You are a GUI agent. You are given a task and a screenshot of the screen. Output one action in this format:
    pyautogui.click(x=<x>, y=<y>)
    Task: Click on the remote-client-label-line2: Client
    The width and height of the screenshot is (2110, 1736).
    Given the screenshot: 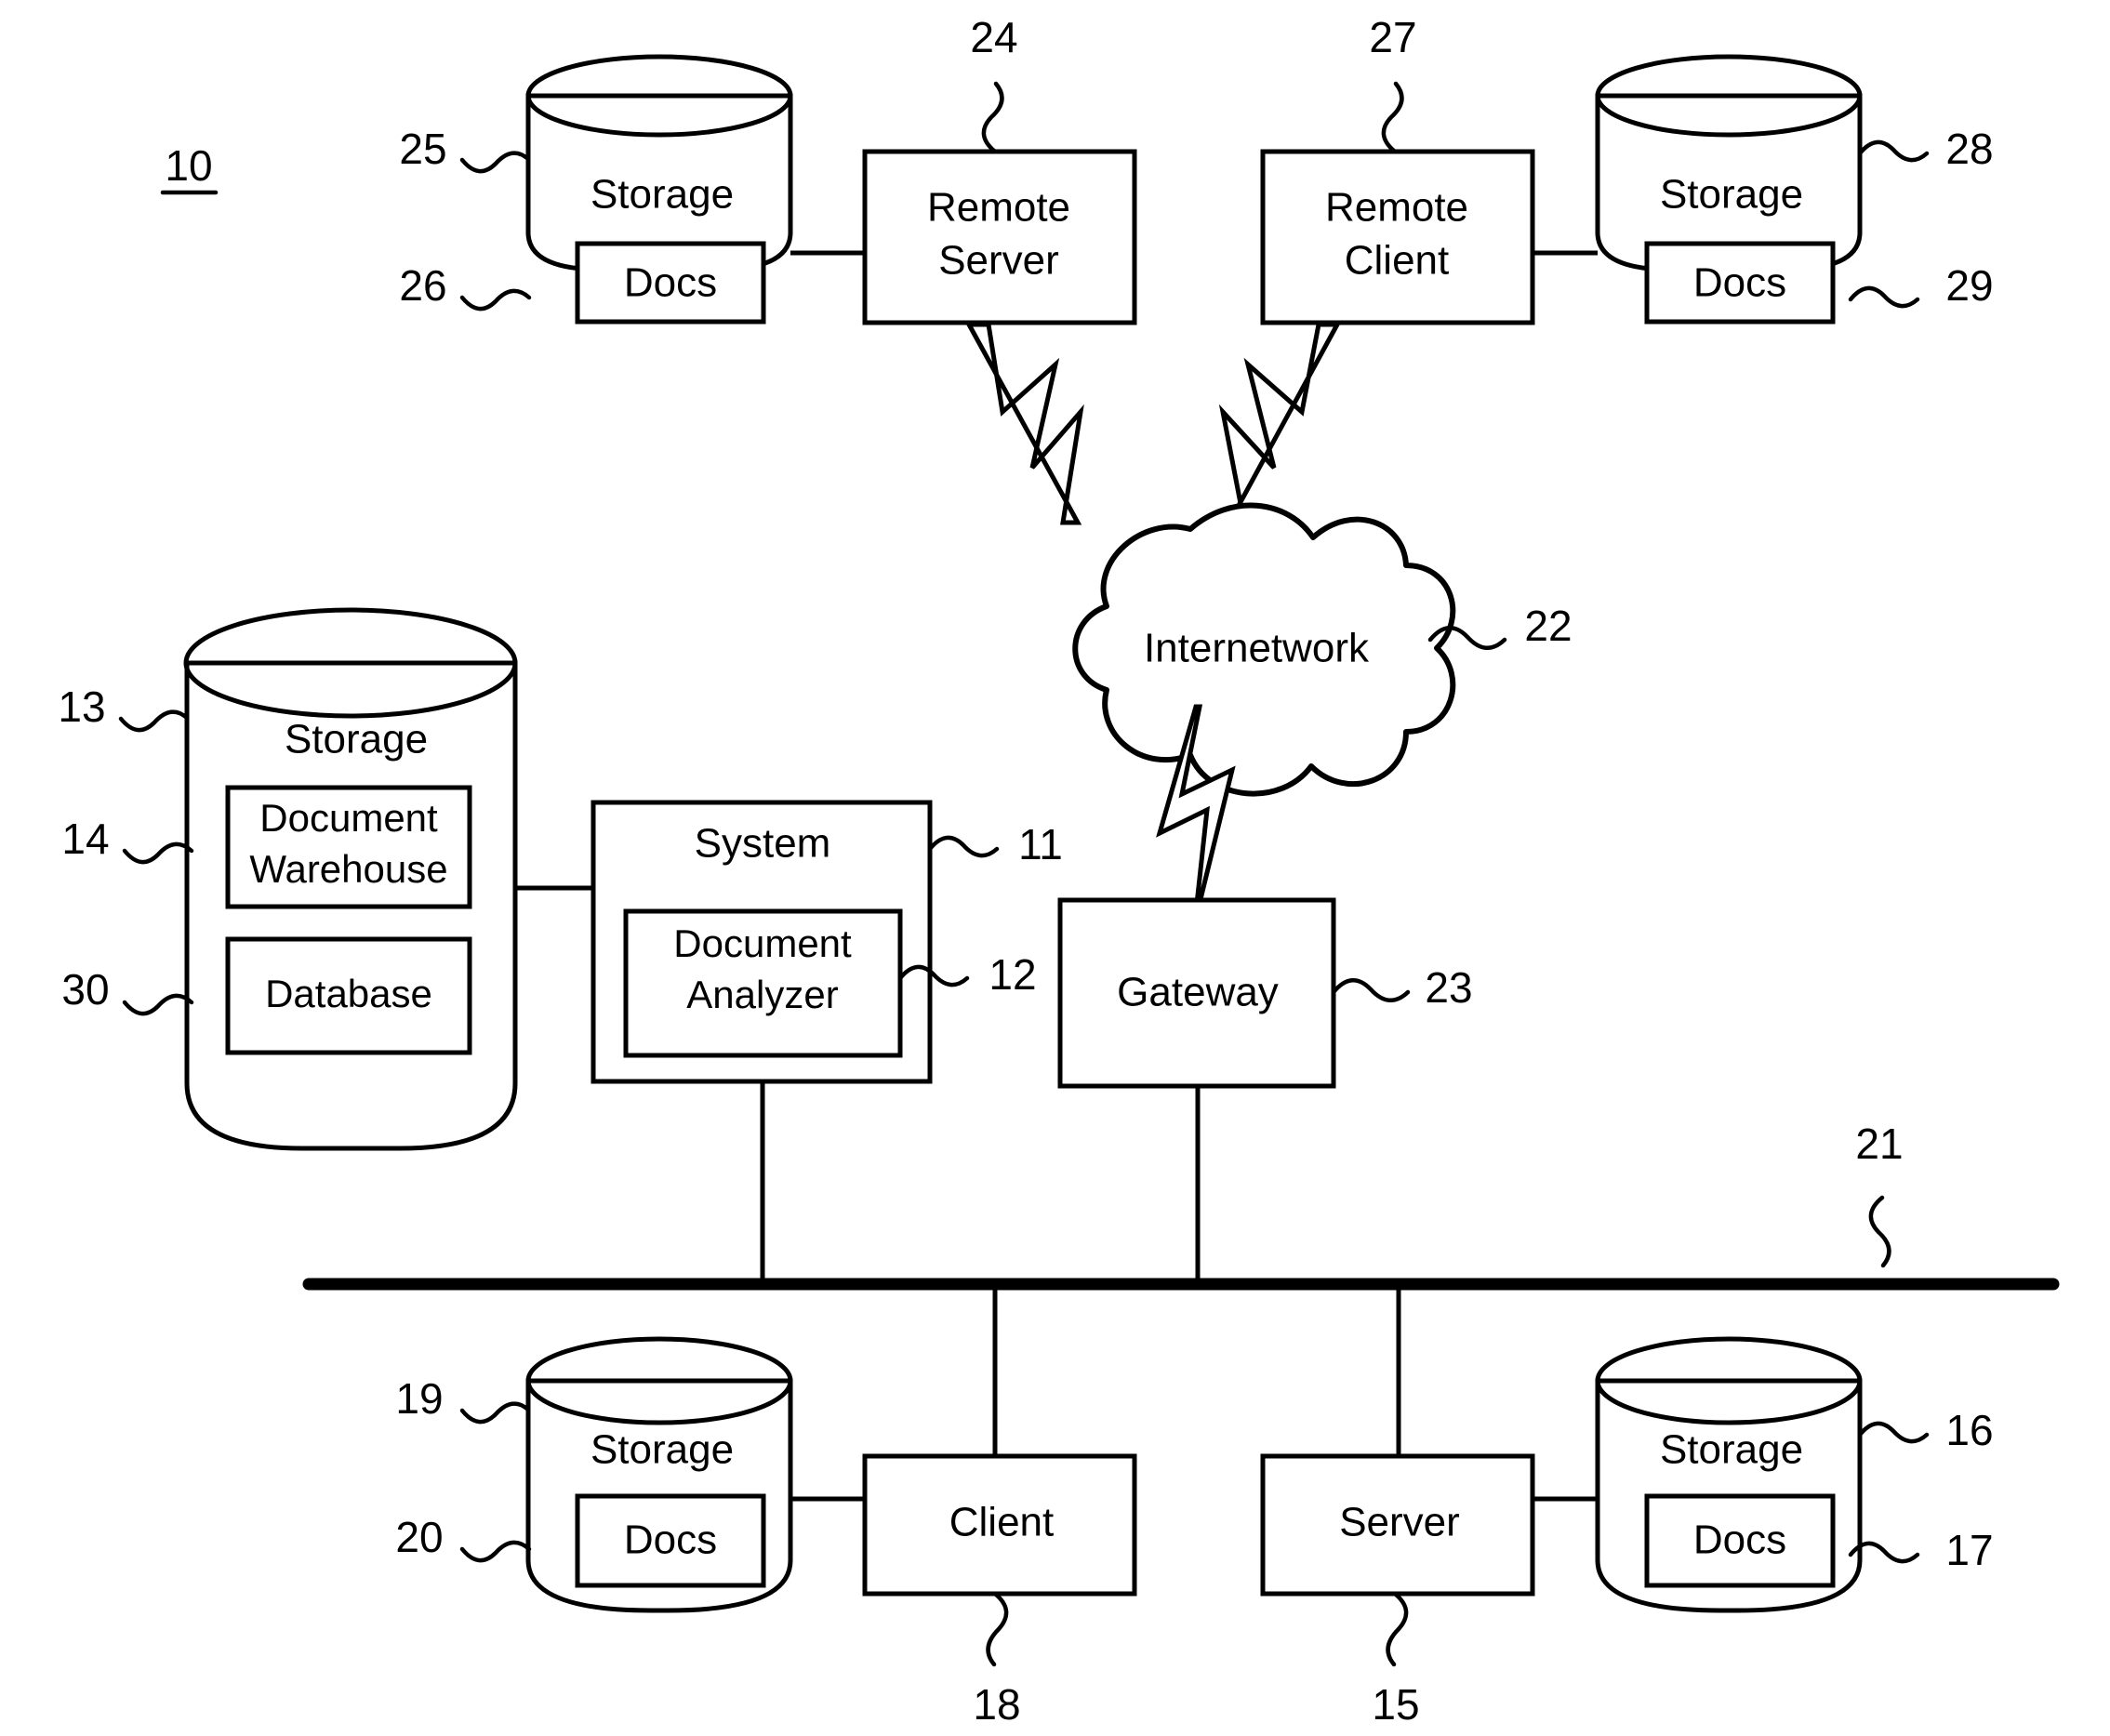 What is the action you would take?
    pyautogui.click(x=1397, y=261)
    